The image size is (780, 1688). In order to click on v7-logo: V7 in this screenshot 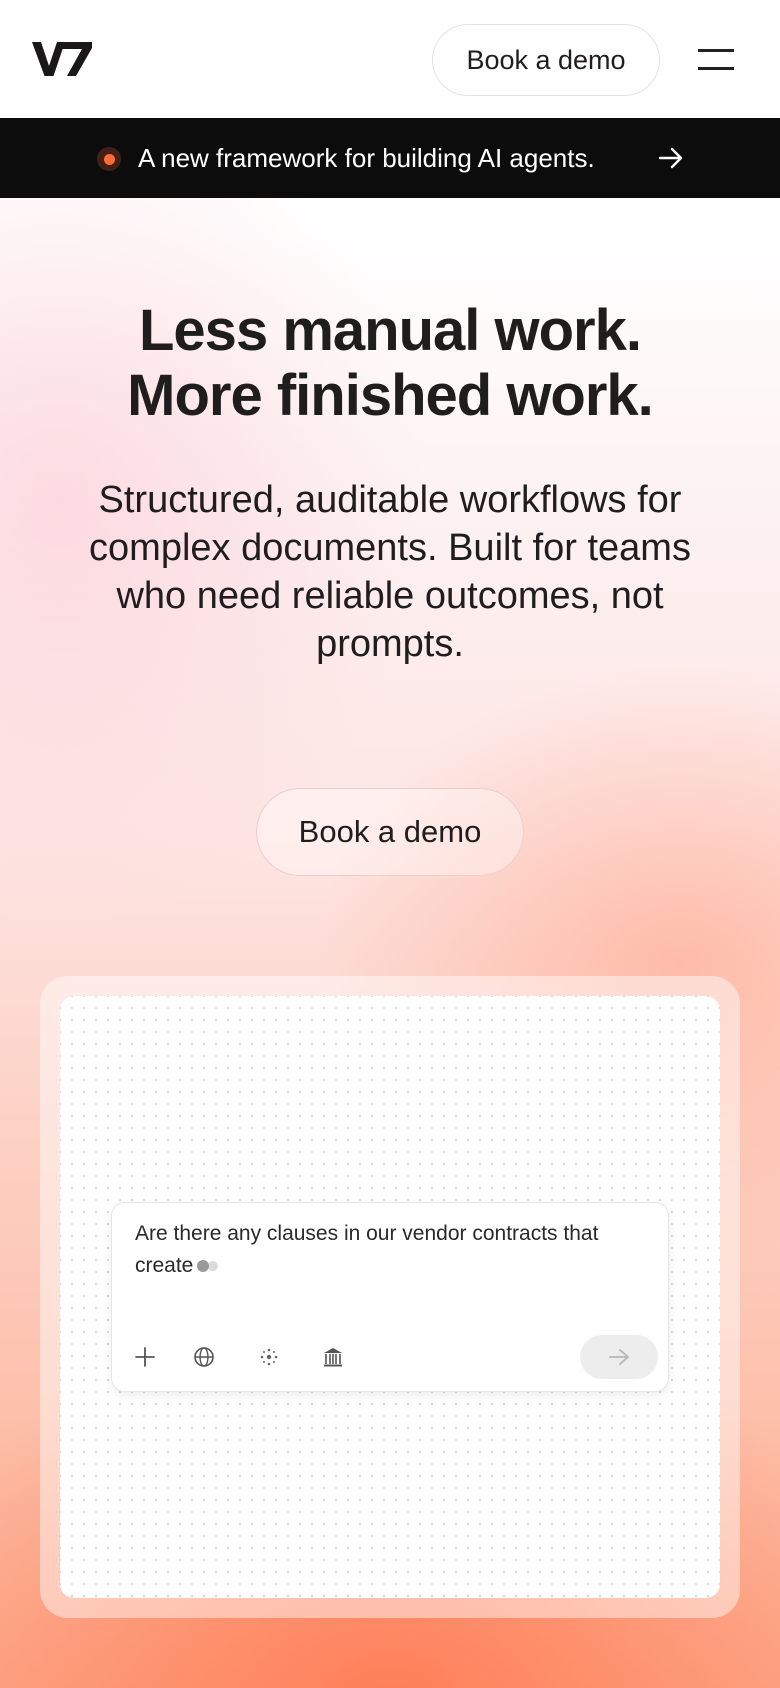, I will do `click(62, 59)`.